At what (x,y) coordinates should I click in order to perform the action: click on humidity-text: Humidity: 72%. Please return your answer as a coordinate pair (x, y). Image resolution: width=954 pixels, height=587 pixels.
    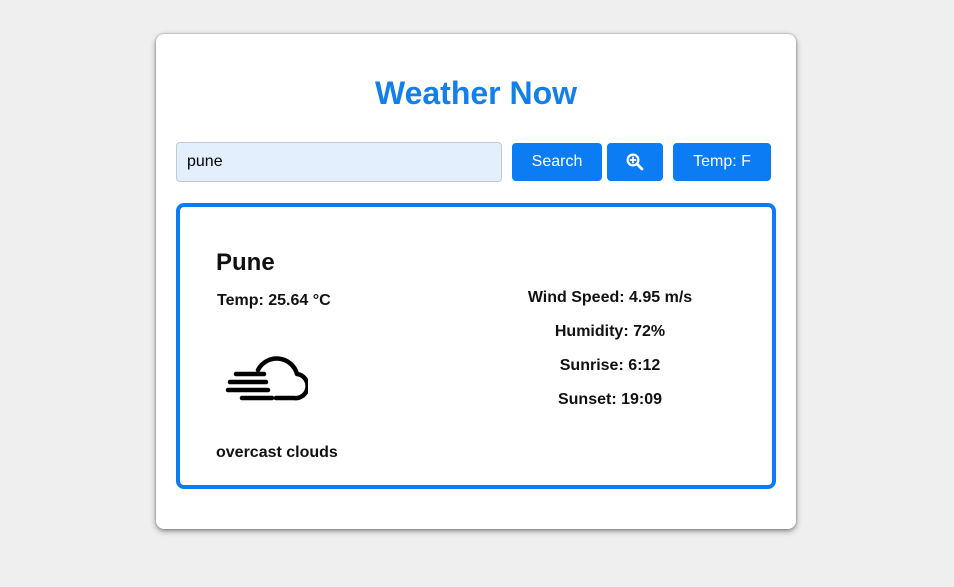
    Looking at the image, I should click on (610, 331).